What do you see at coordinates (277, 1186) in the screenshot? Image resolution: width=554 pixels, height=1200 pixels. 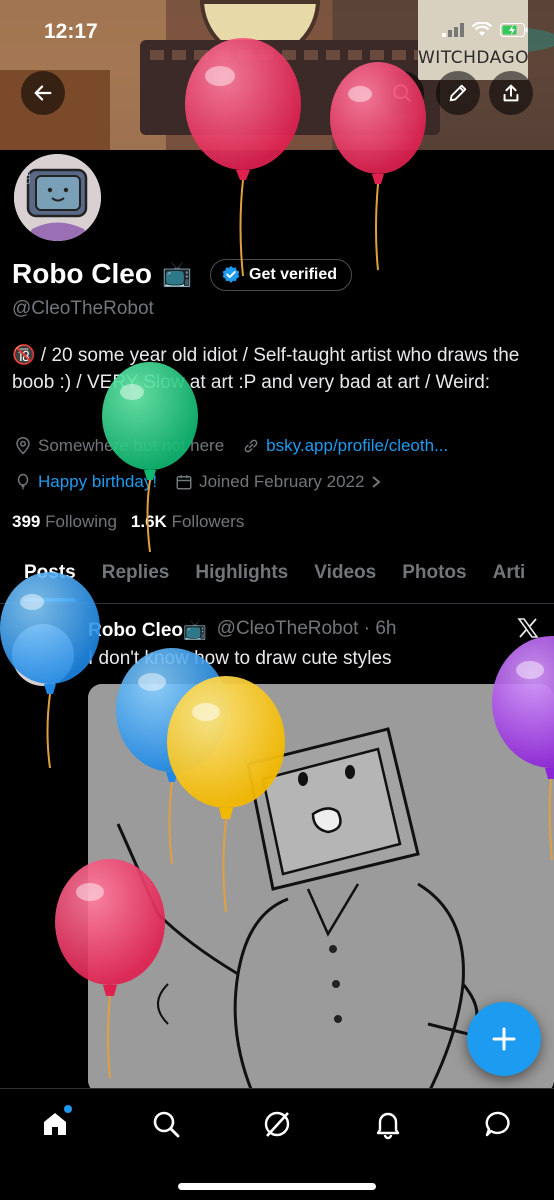 I see `home-indicator` at bounding box center [277, 1186].